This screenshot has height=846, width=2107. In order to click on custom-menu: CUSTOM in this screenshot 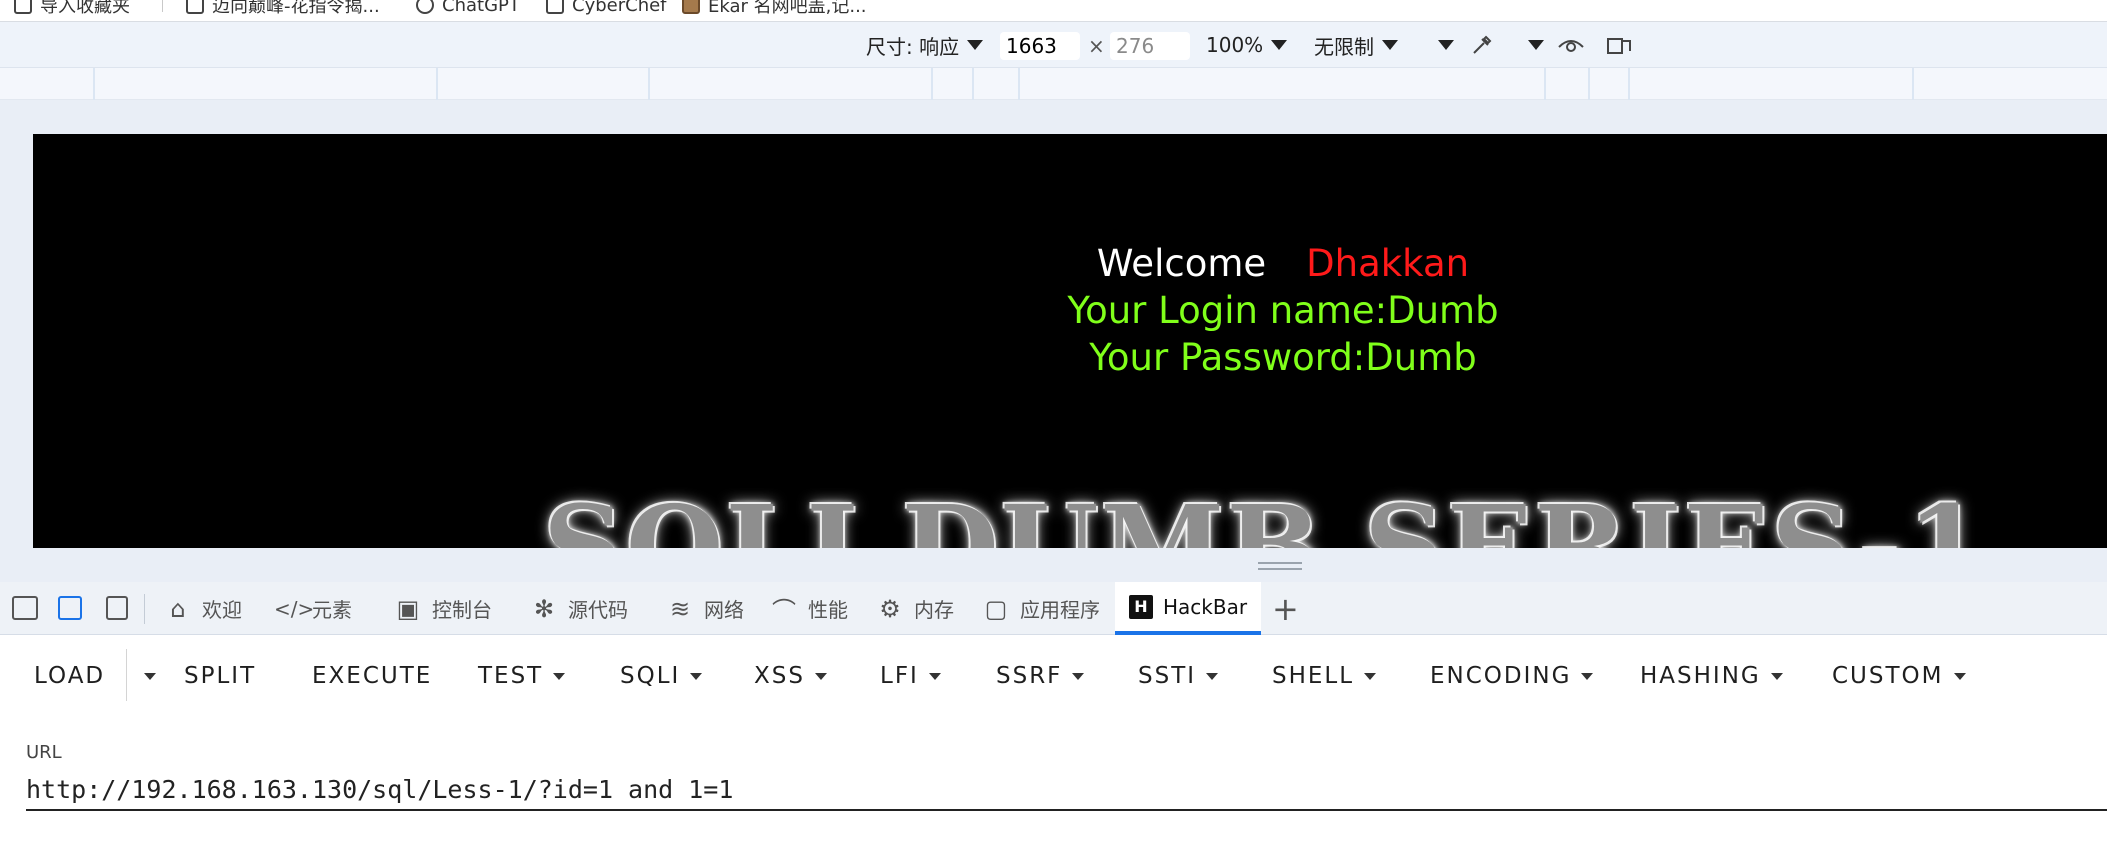, I will do `click(1899, 676)`.